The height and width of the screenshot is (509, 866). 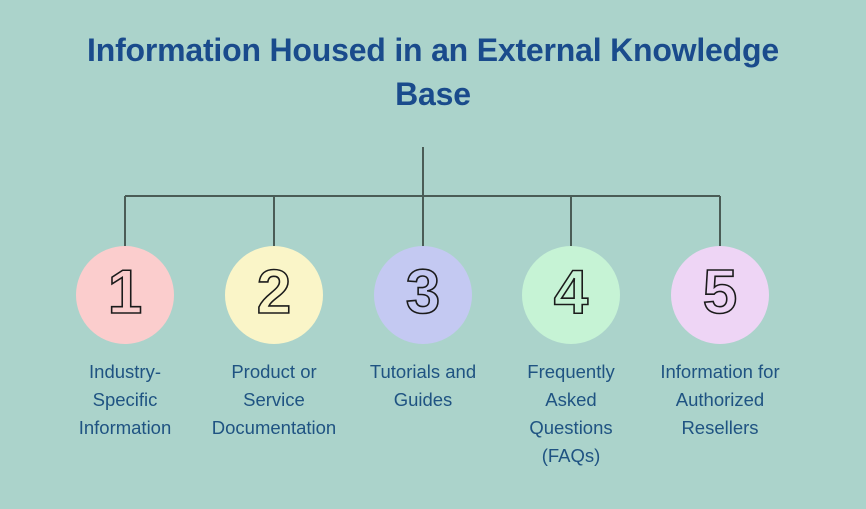 What do you see at coordinates (571, 292) in the screenshot?
I see `node-number-4: 4` at bounding box center [571, 292].